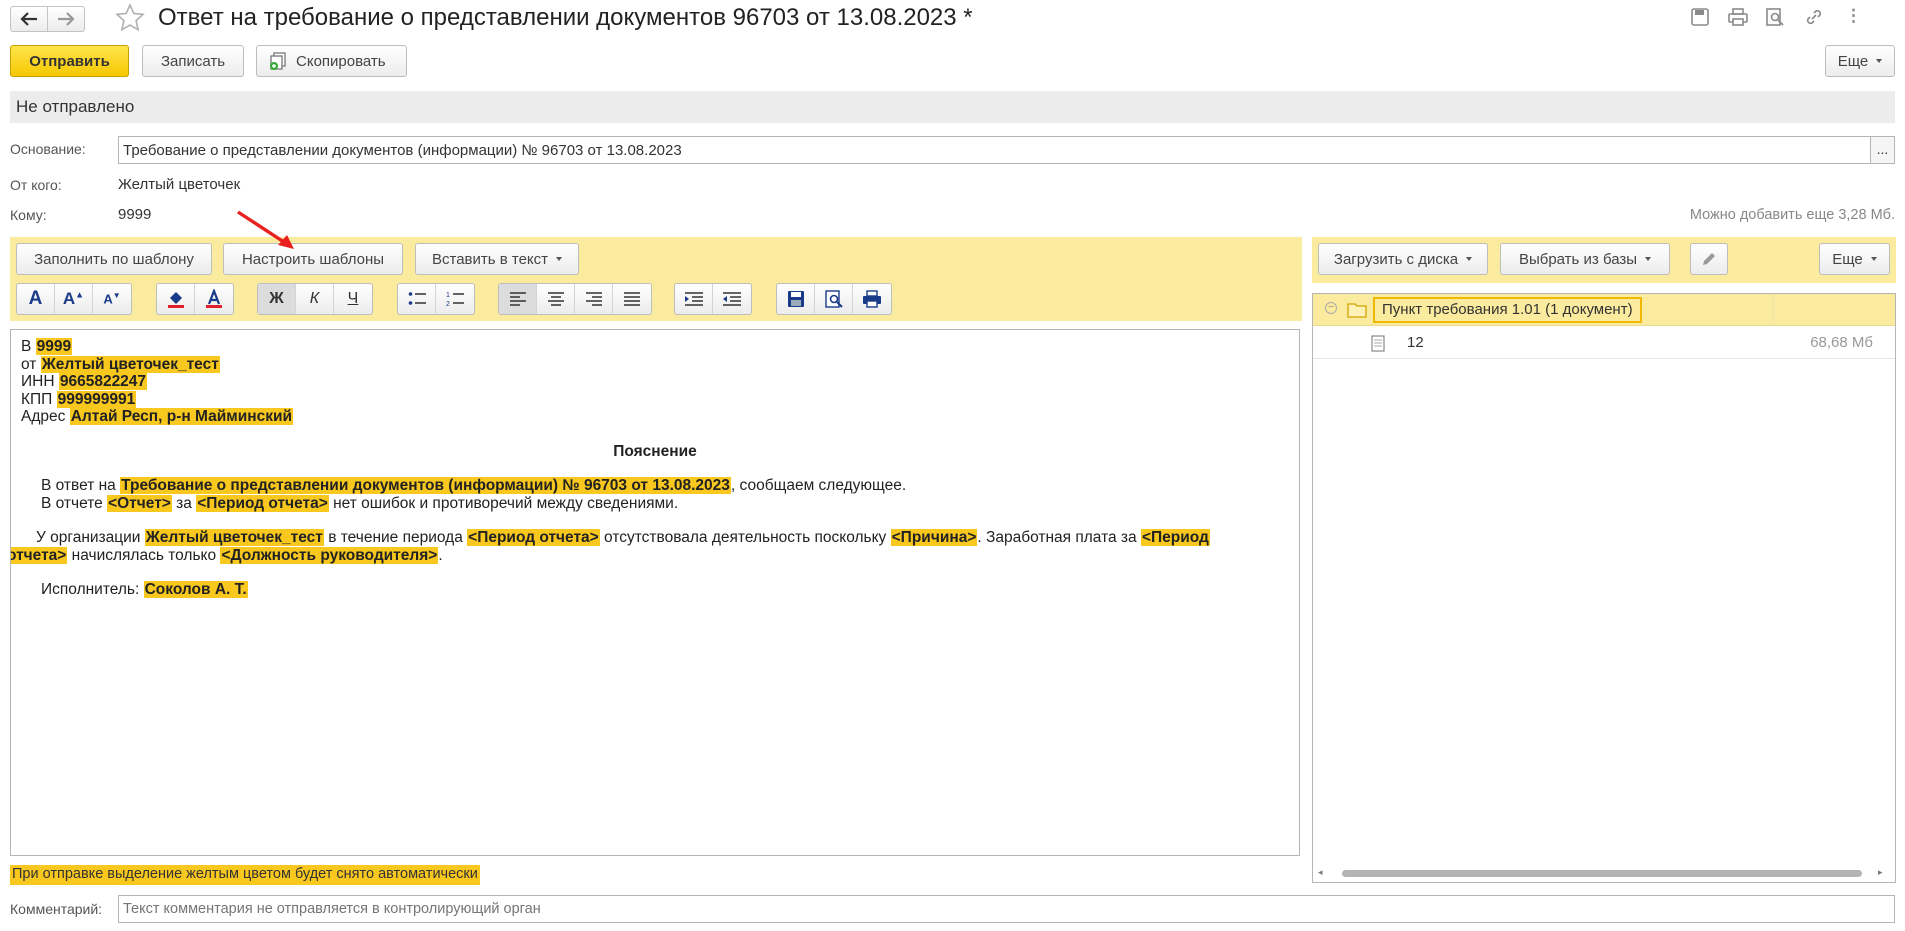 This screenshot has height=931, width=1905. I want to click on upload-from-disk-button: Загрузить с диска, so click(1403, 259).